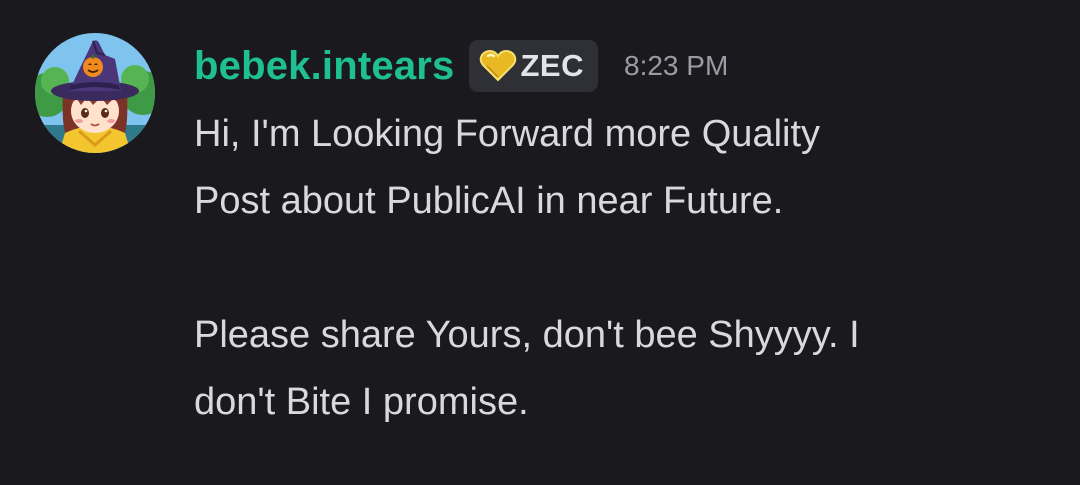 This screenshot has width=1080, height=485. Describe the element at coordinates (552, 65) in the screenshot. I see `server-tag-label: ZEC` at that location.